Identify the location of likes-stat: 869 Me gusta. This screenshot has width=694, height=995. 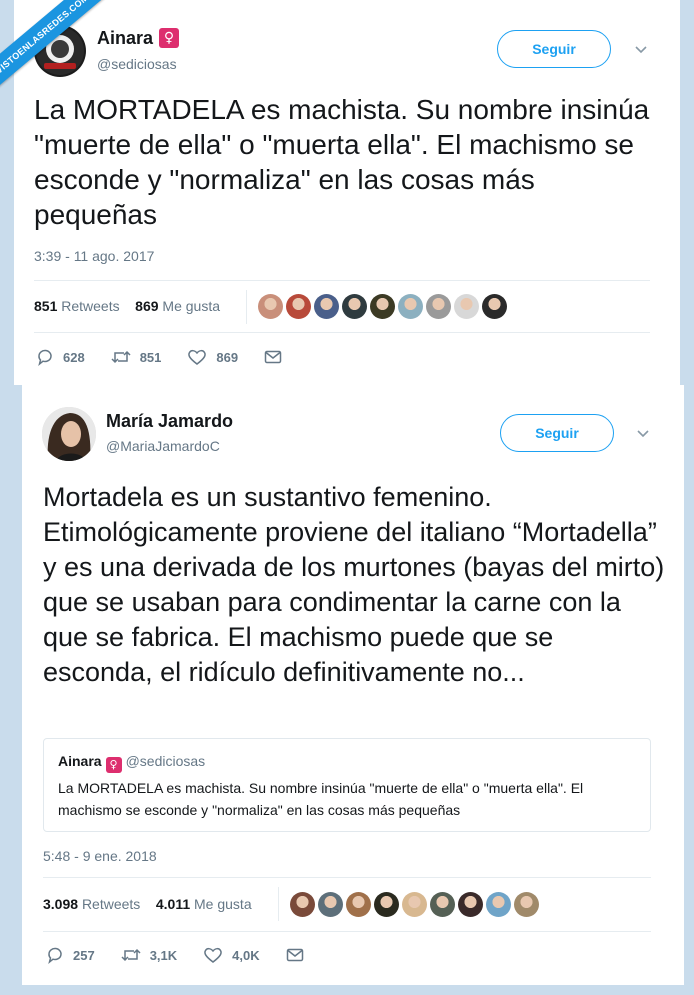
(177, 306).